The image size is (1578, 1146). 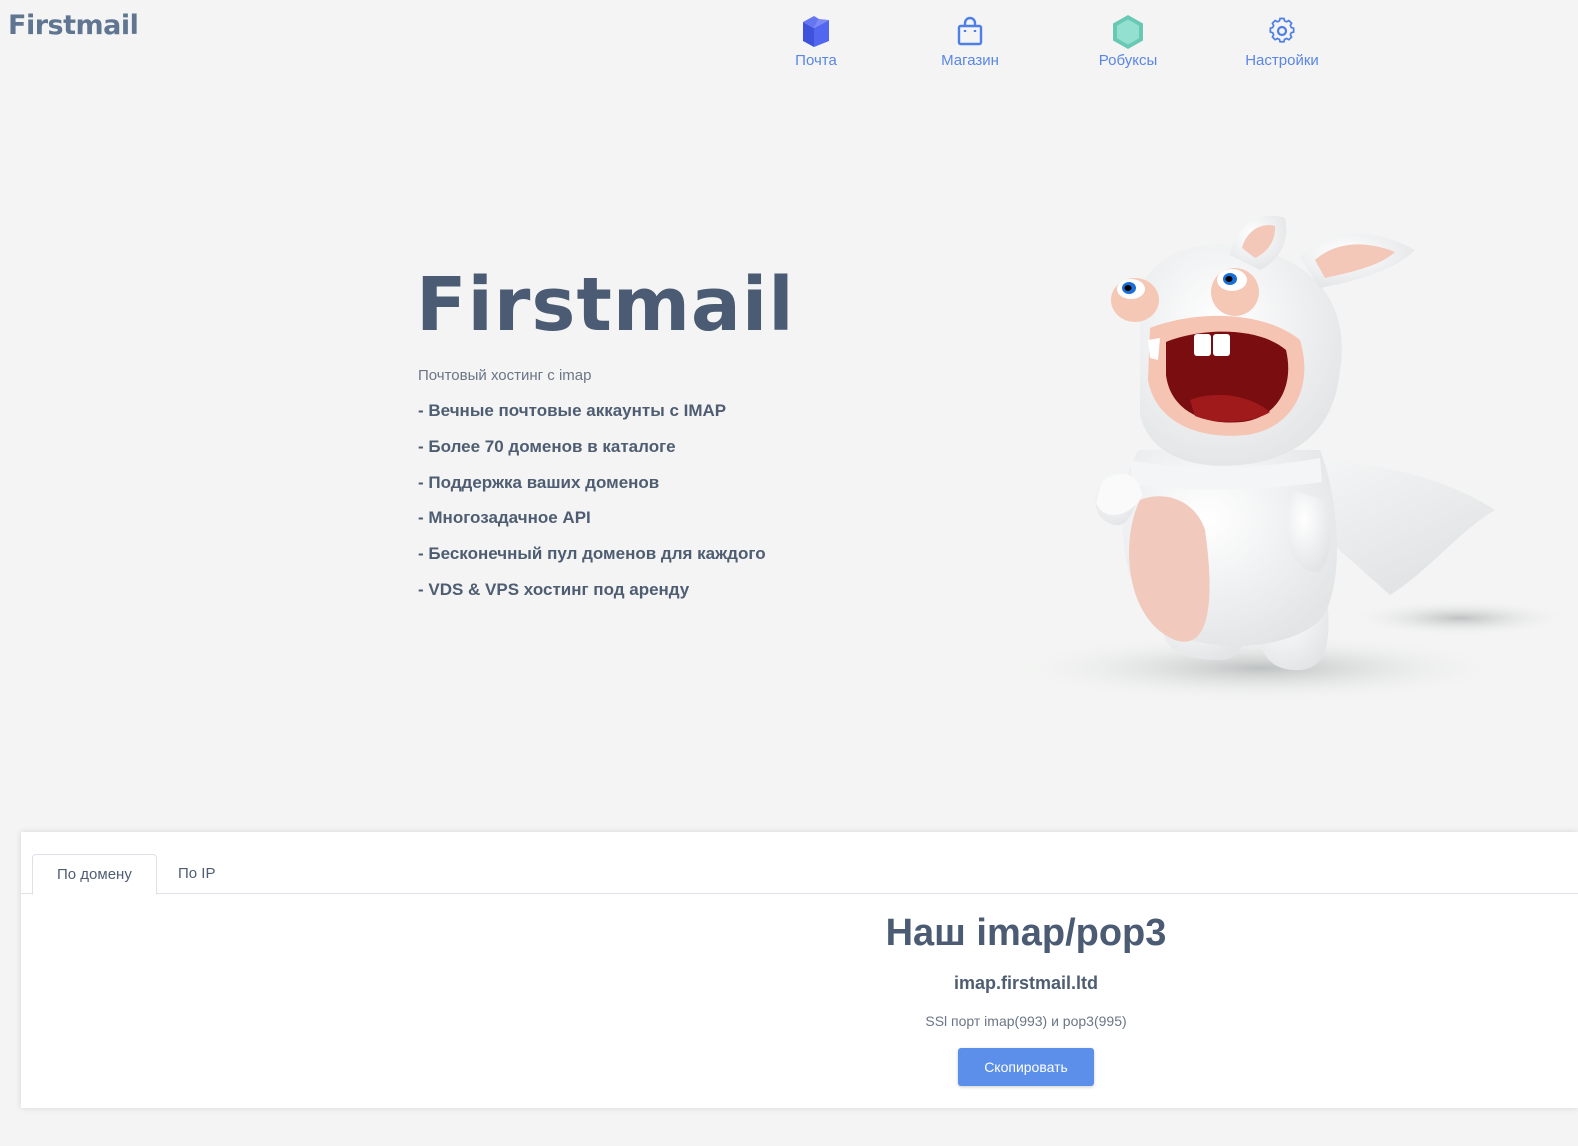 What do you see at coordinates (1282, 60) in the screenshot?
I see `nav-label-settings: Настройки` at bounding box center [1282, 60].